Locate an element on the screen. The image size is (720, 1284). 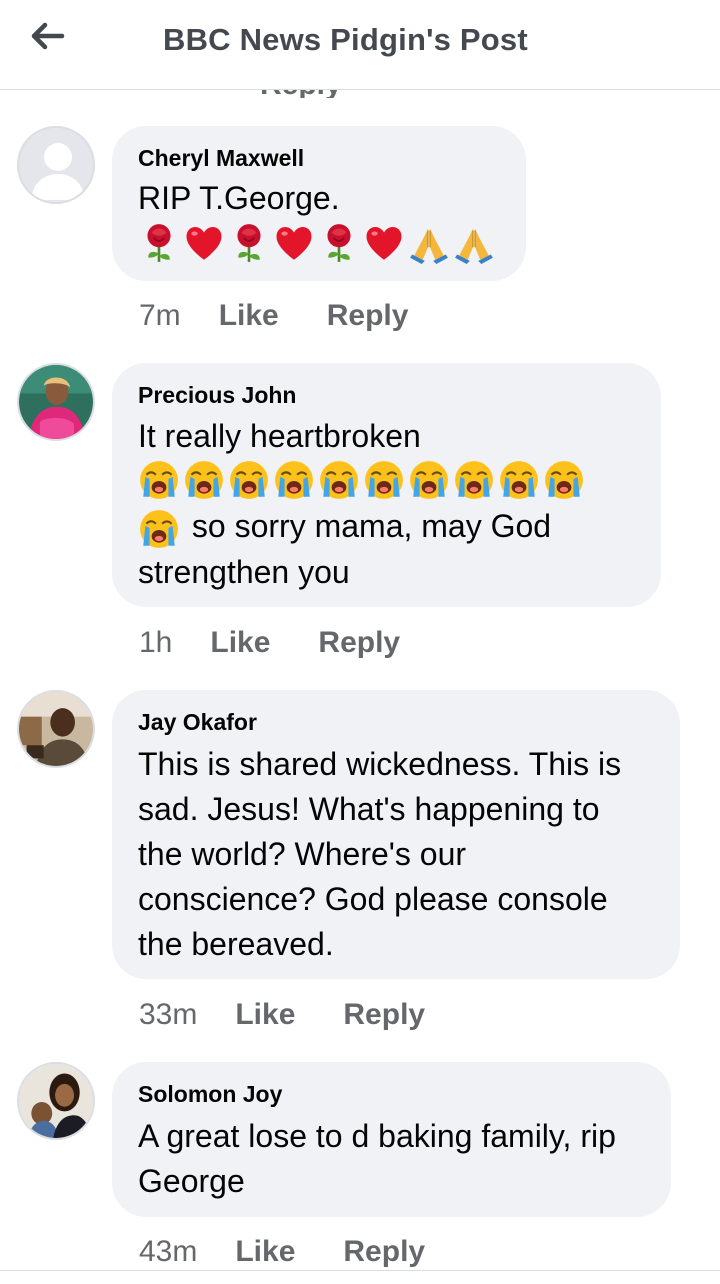
comment-actions: 7m Like Reply is located at coordinates (273, 316).